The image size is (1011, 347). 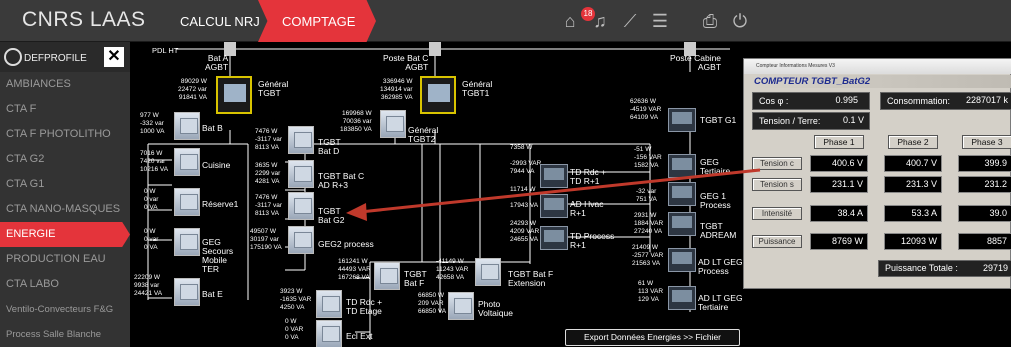 What do you see at coordinates (553, 194) in the screenshot?
I see `annotation-arrow` at bounding box center [553, 194].